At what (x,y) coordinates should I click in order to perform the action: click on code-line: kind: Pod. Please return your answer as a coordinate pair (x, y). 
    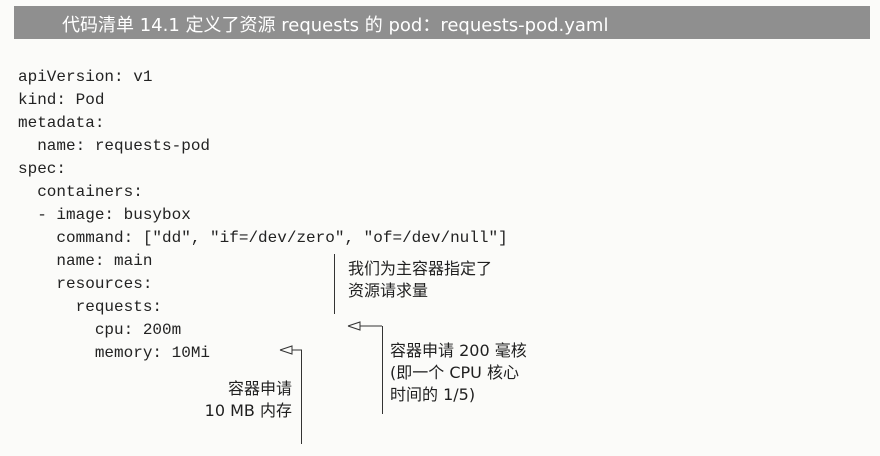
    Looking at the image, I should click on (61, 100).